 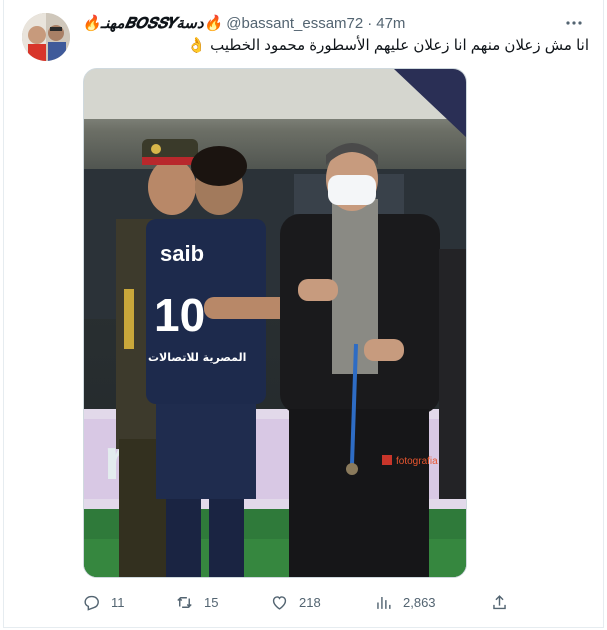 I want to click on photo-watermark: fotografia, so click(x=417, y=461).